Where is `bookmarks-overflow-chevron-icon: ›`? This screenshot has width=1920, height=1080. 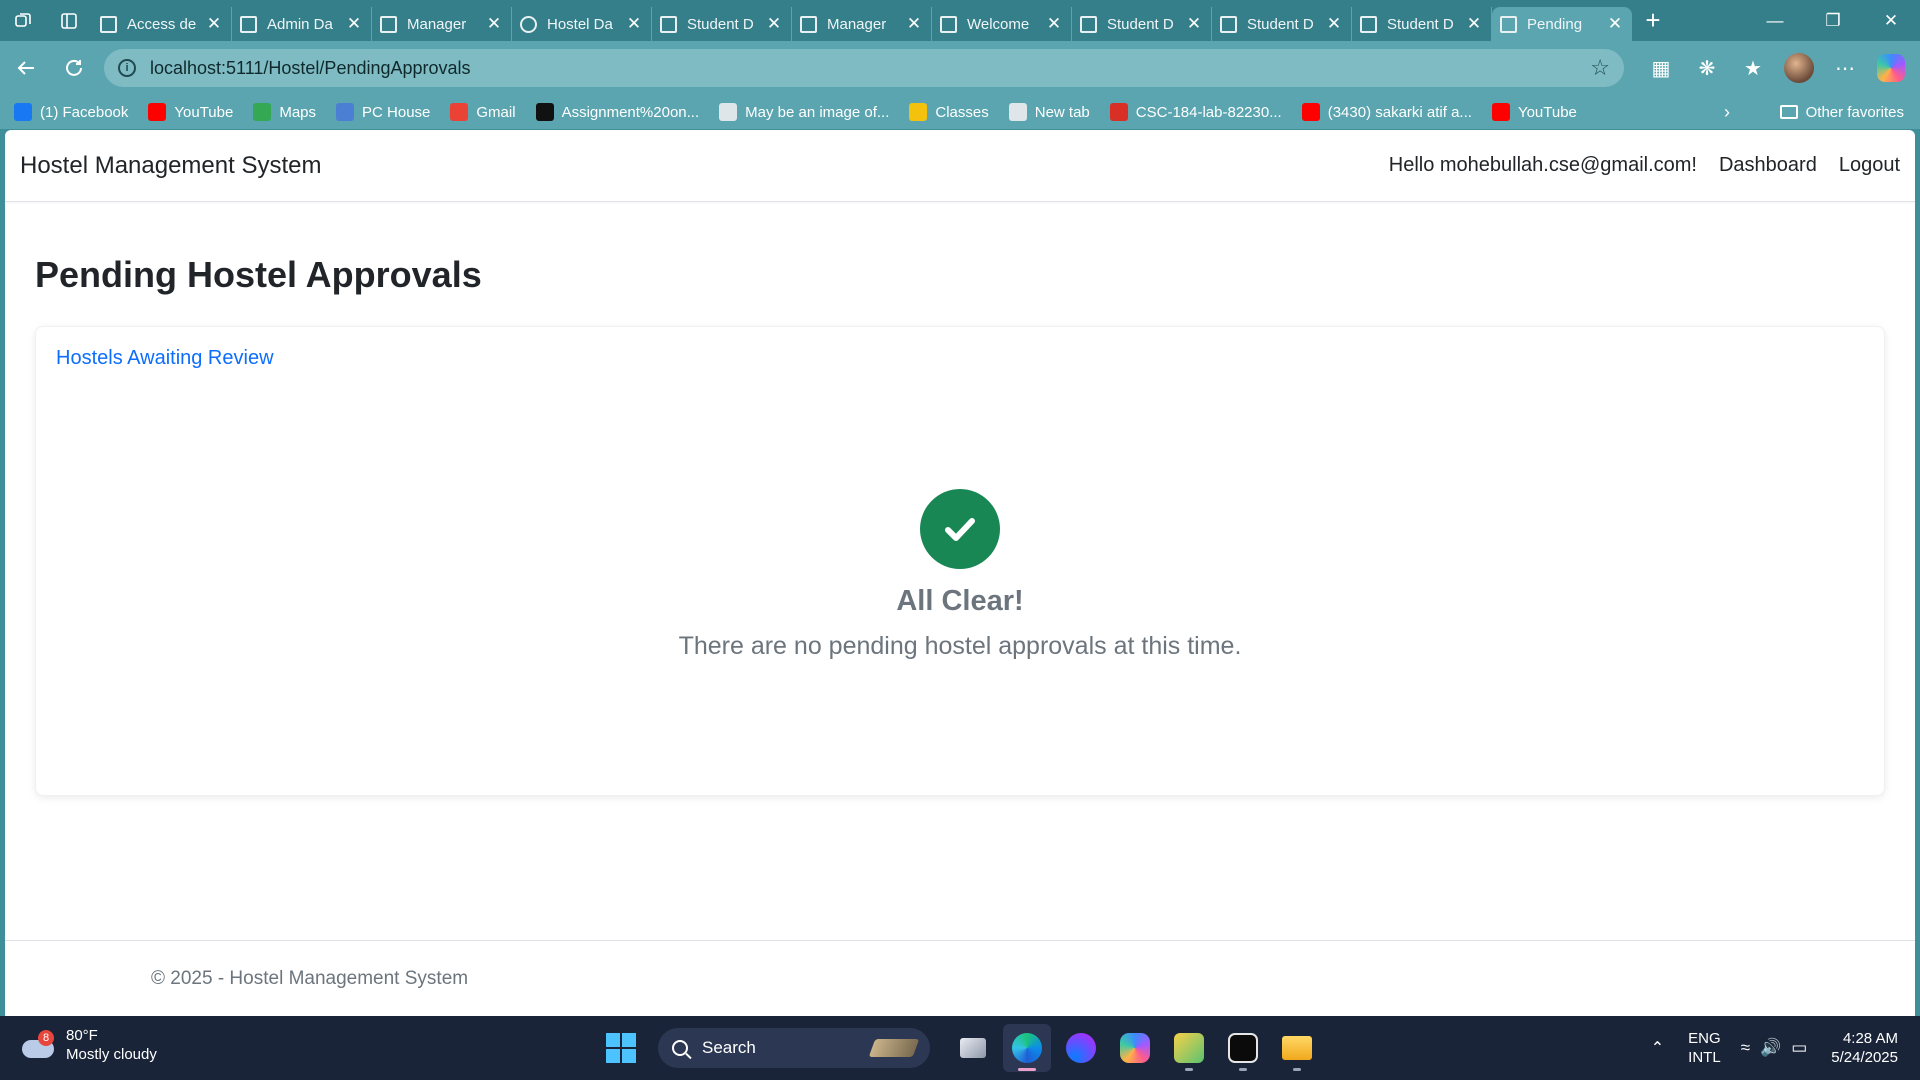 bookmarks-overflow-chevron-icon: › is located at coordinates (1727, 112).